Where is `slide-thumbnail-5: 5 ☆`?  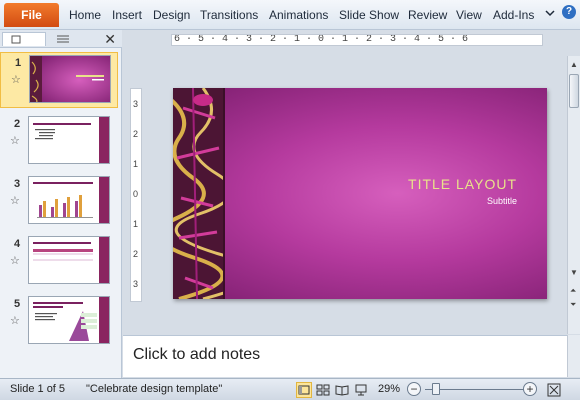
slide-thumbnail-5: 5 ☆ is located at coordinates (59, 322).